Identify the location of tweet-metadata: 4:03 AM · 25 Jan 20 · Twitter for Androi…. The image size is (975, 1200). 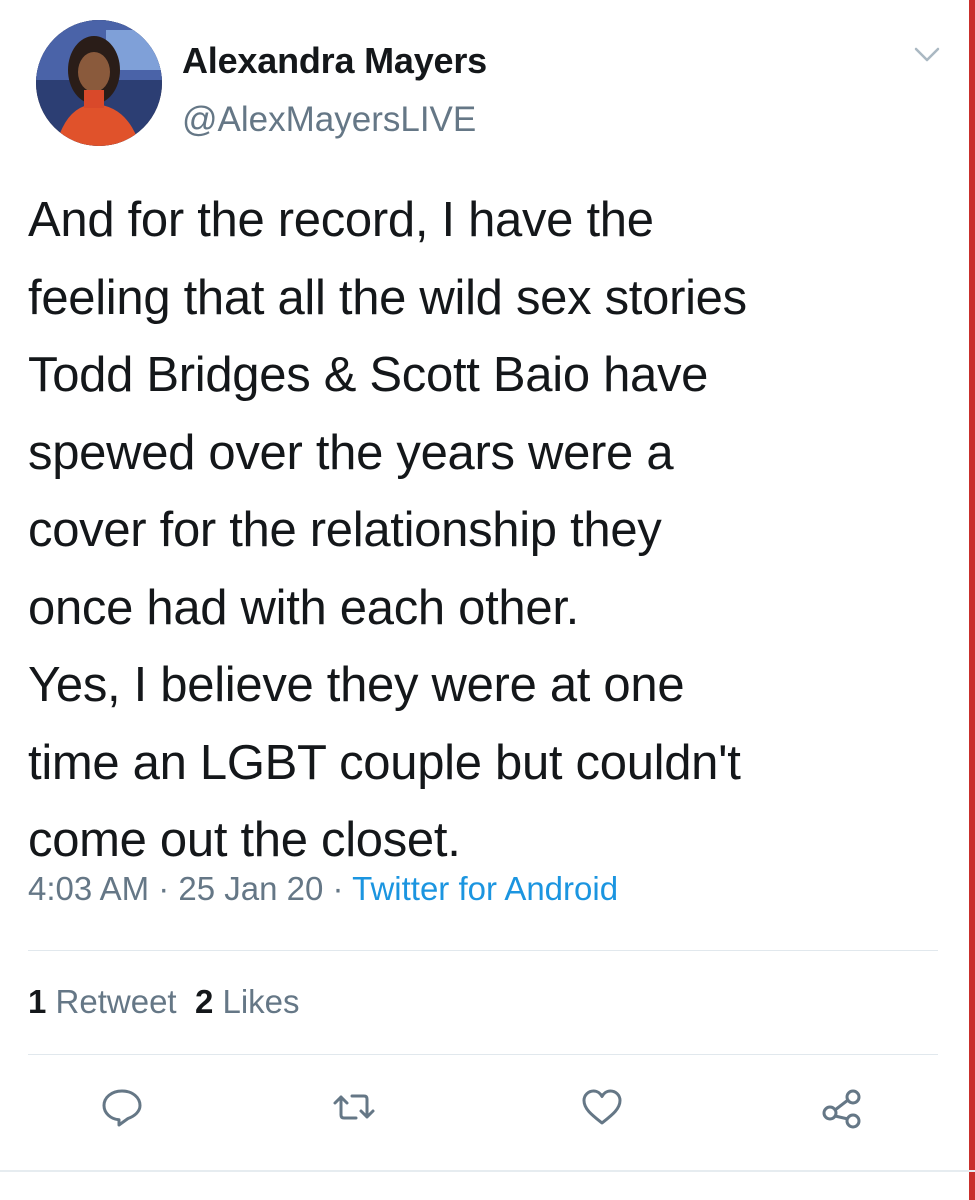
(323, 889).